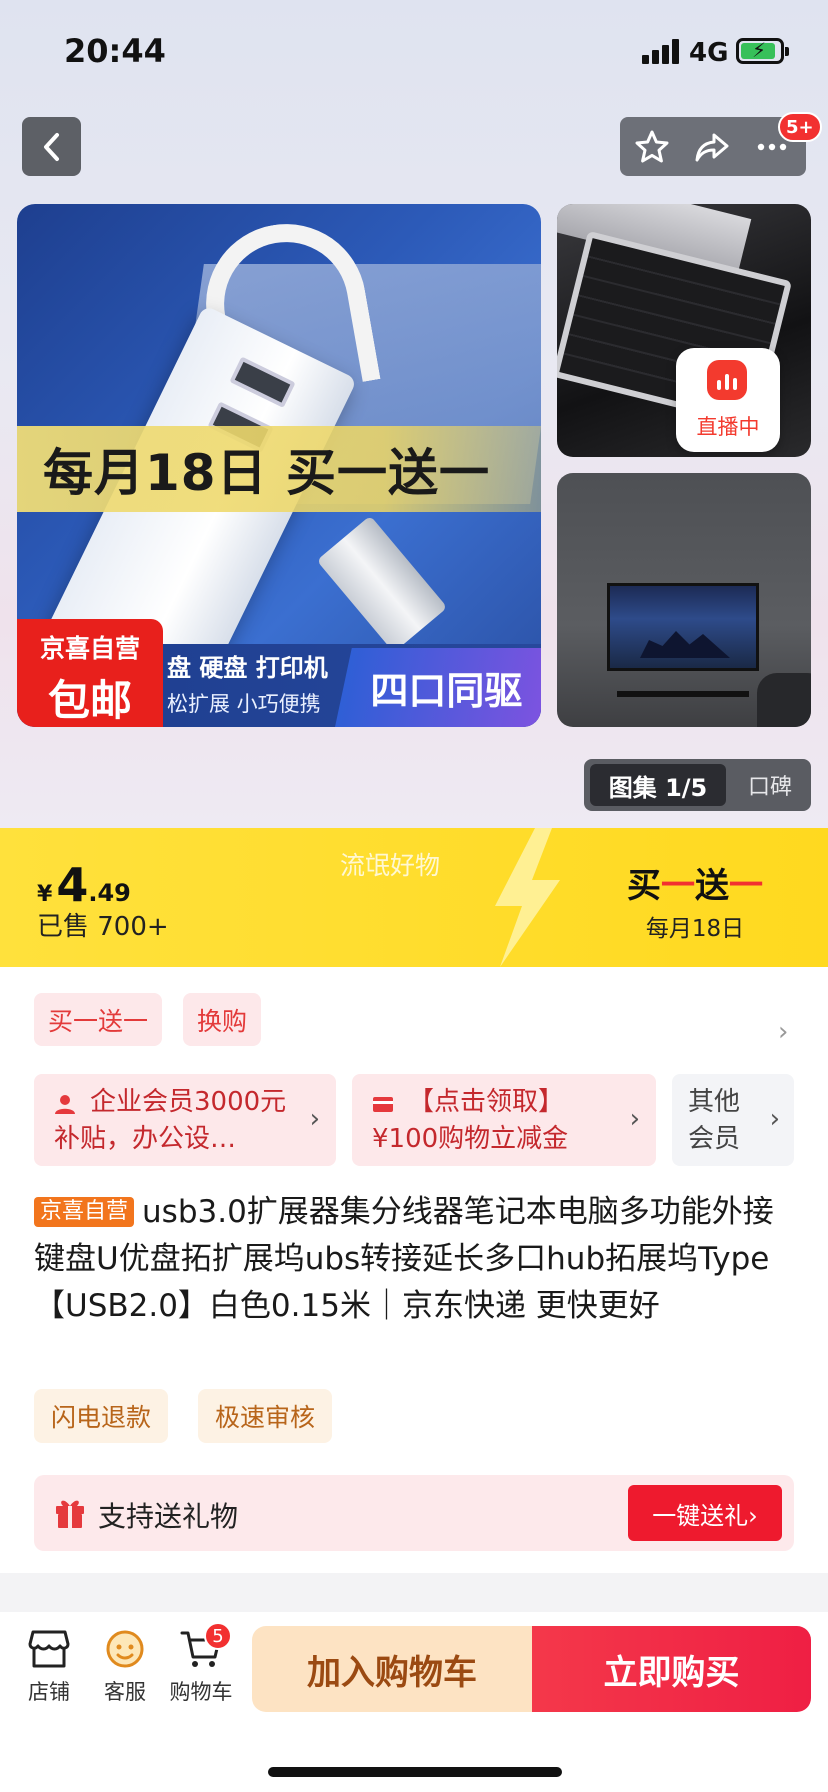 Image resolution: width=828 pixels, height=1792 pixels. Describe the element at coordinates (222, 1019) in the screenshot. I see `tag-exchange: 换购` at that location.